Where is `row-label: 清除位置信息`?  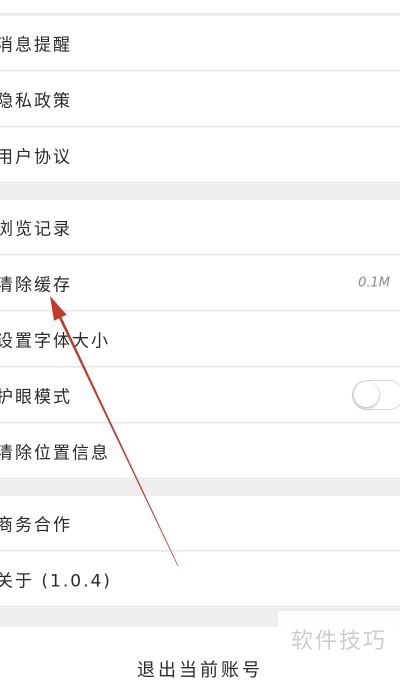 row-label: 清除位置信息 is located at coordinates (55, 453).